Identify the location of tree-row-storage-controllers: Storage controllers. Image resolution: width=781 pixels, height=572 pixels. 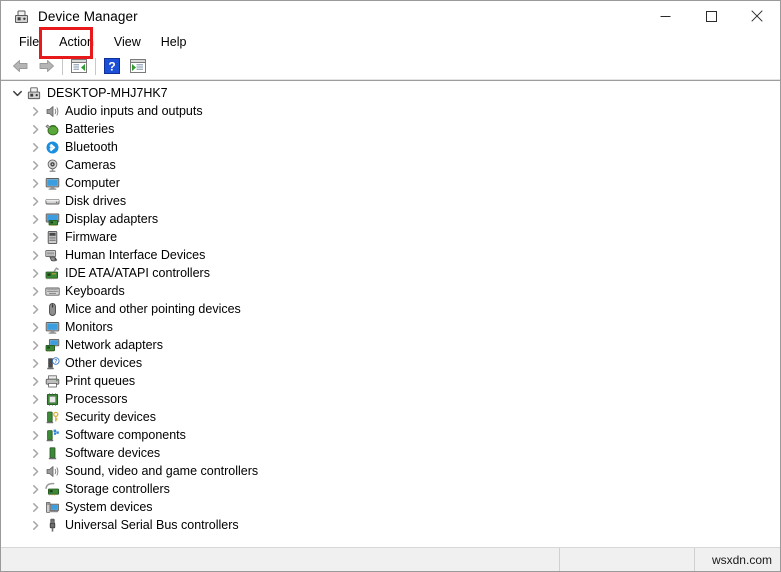
(390, 489).